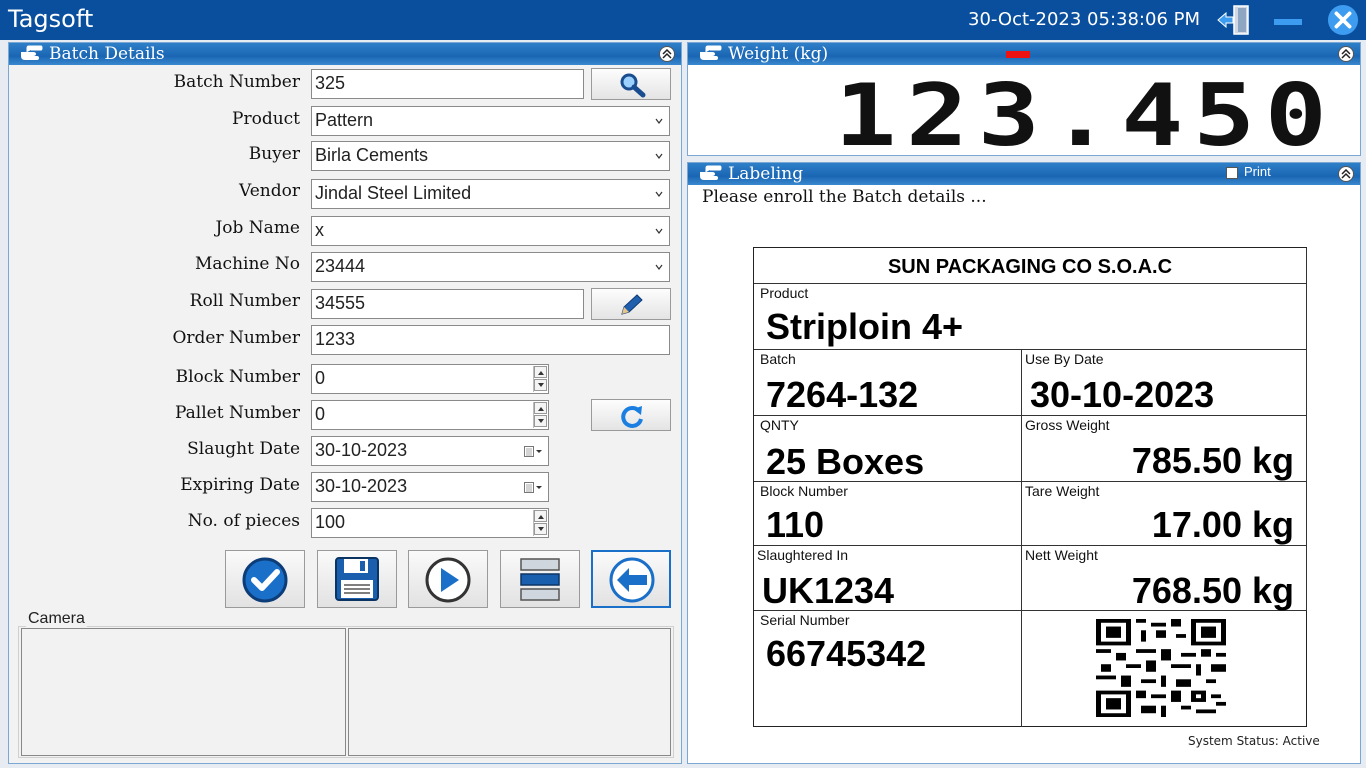 The width and height of the screenshot is (1366, 768). Describe the element at coordinates (1064, 359) in the screenshot. I see `use-by-caption: Use By Date` at that location.